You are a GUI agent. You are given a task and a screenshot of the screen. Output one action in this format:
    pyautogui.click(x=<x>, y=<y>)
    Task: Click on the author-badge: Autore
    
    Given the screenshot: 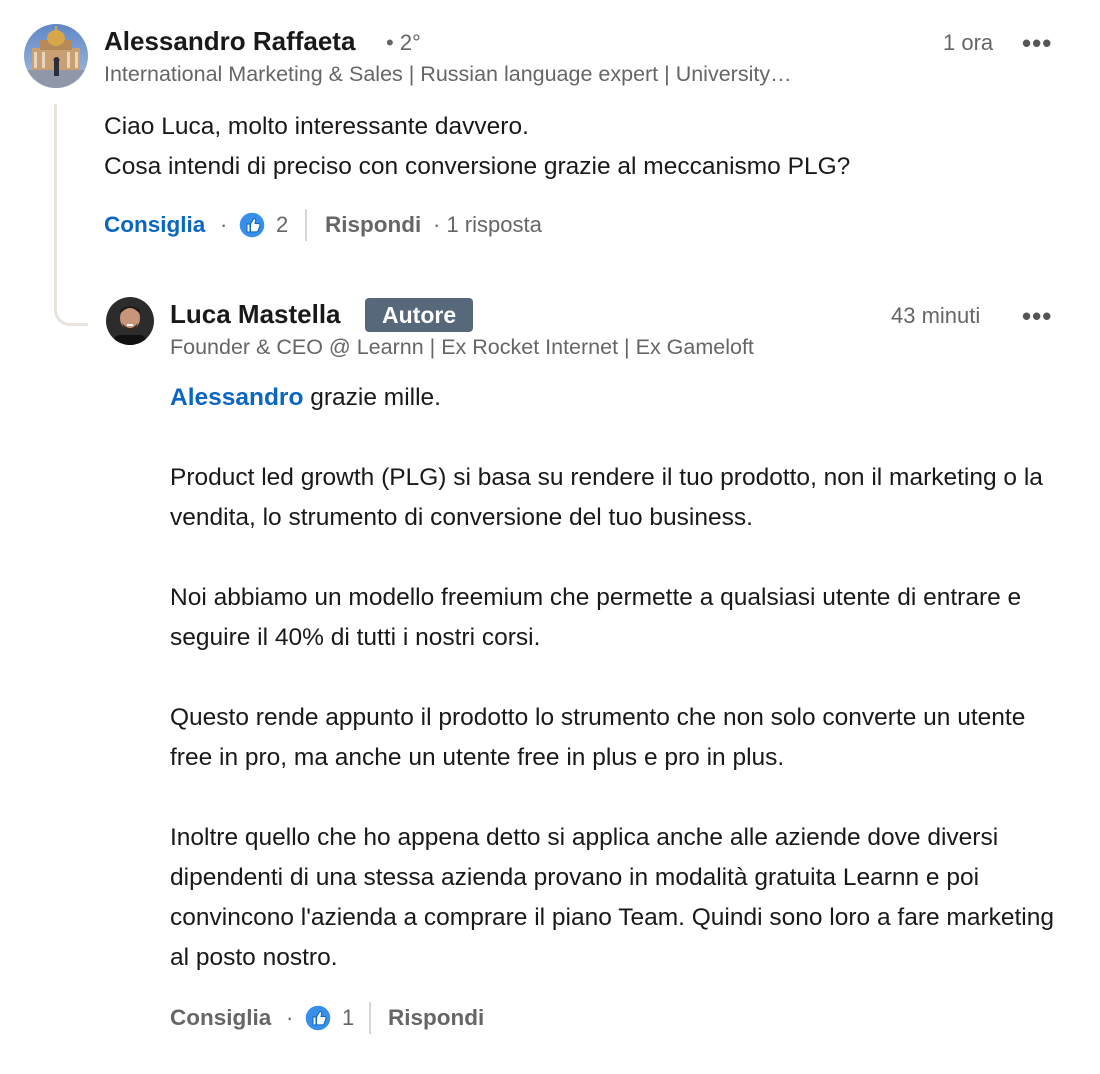 What is the action you would take?
    pyautogui.click(x=419, y=315)
    